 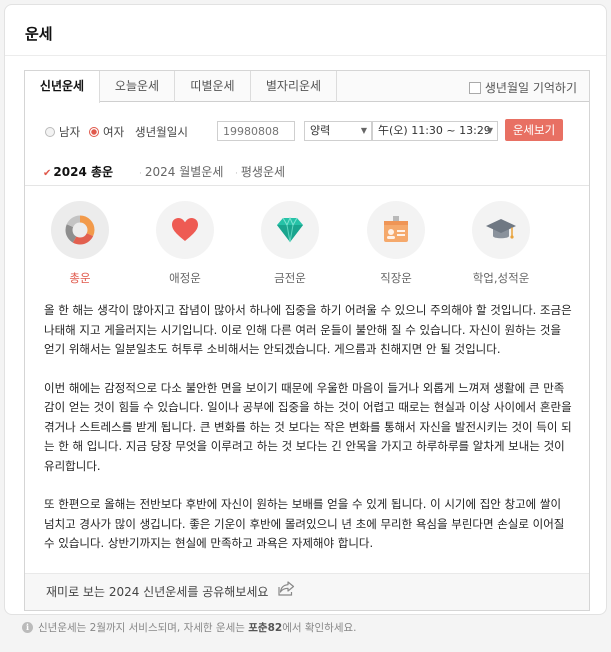 I want to click on check-icon: ✔, so click(x=47, y=173).